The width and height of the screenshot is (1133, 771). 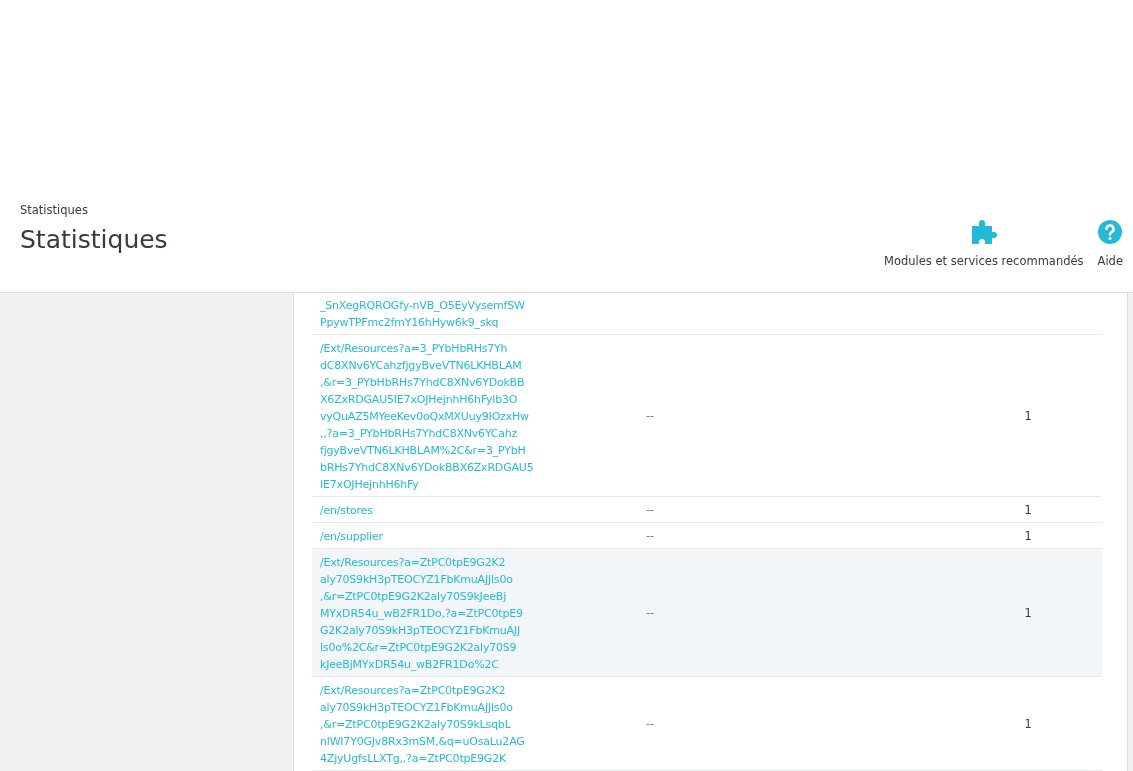 I want to click on page-link: /en/supplier, so click(x=351, y=536).